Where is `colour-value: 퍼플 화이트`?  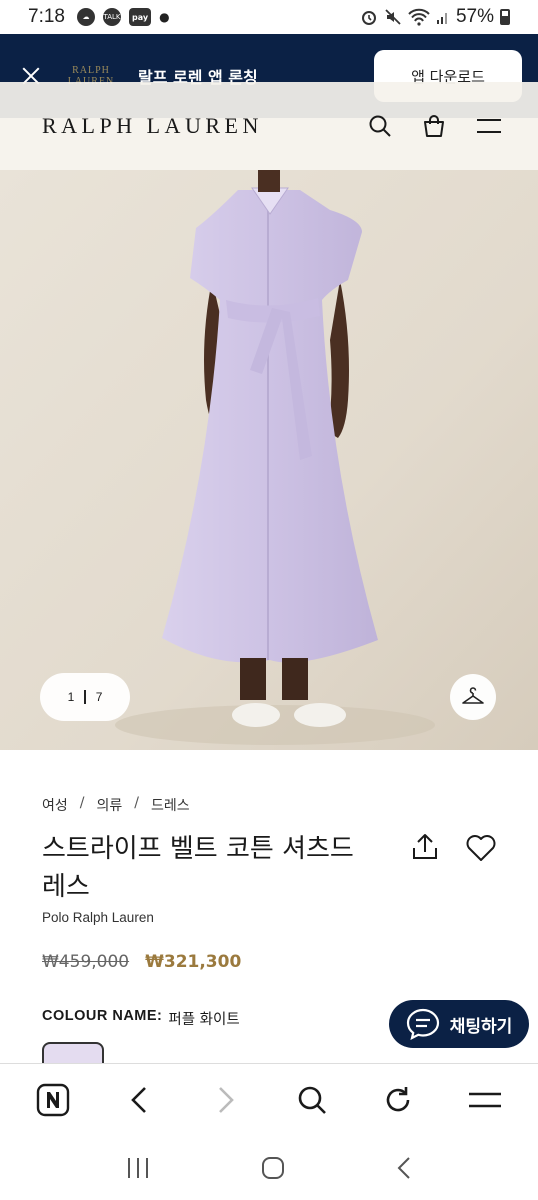
colour-value: 퍼플 화이트 is located at coordinates (204, 1020).